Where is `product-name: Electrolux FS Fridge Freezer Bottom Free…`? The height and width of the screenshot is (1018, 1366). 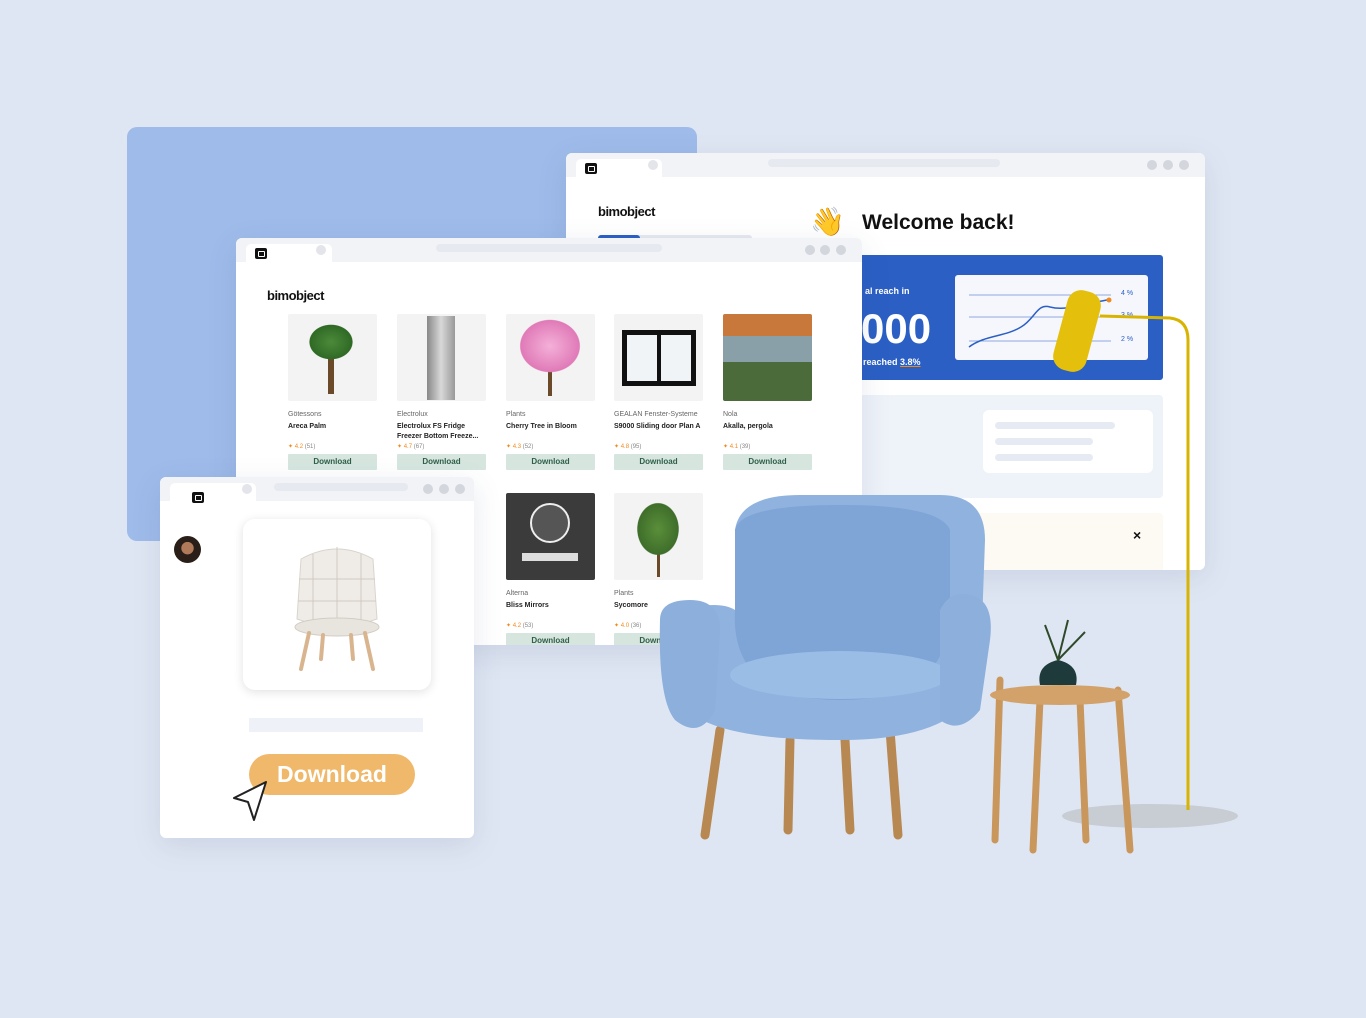 product-name: Electrolux FS Fridge Freezer Bottom Free… is located at coordinates (441, 432).